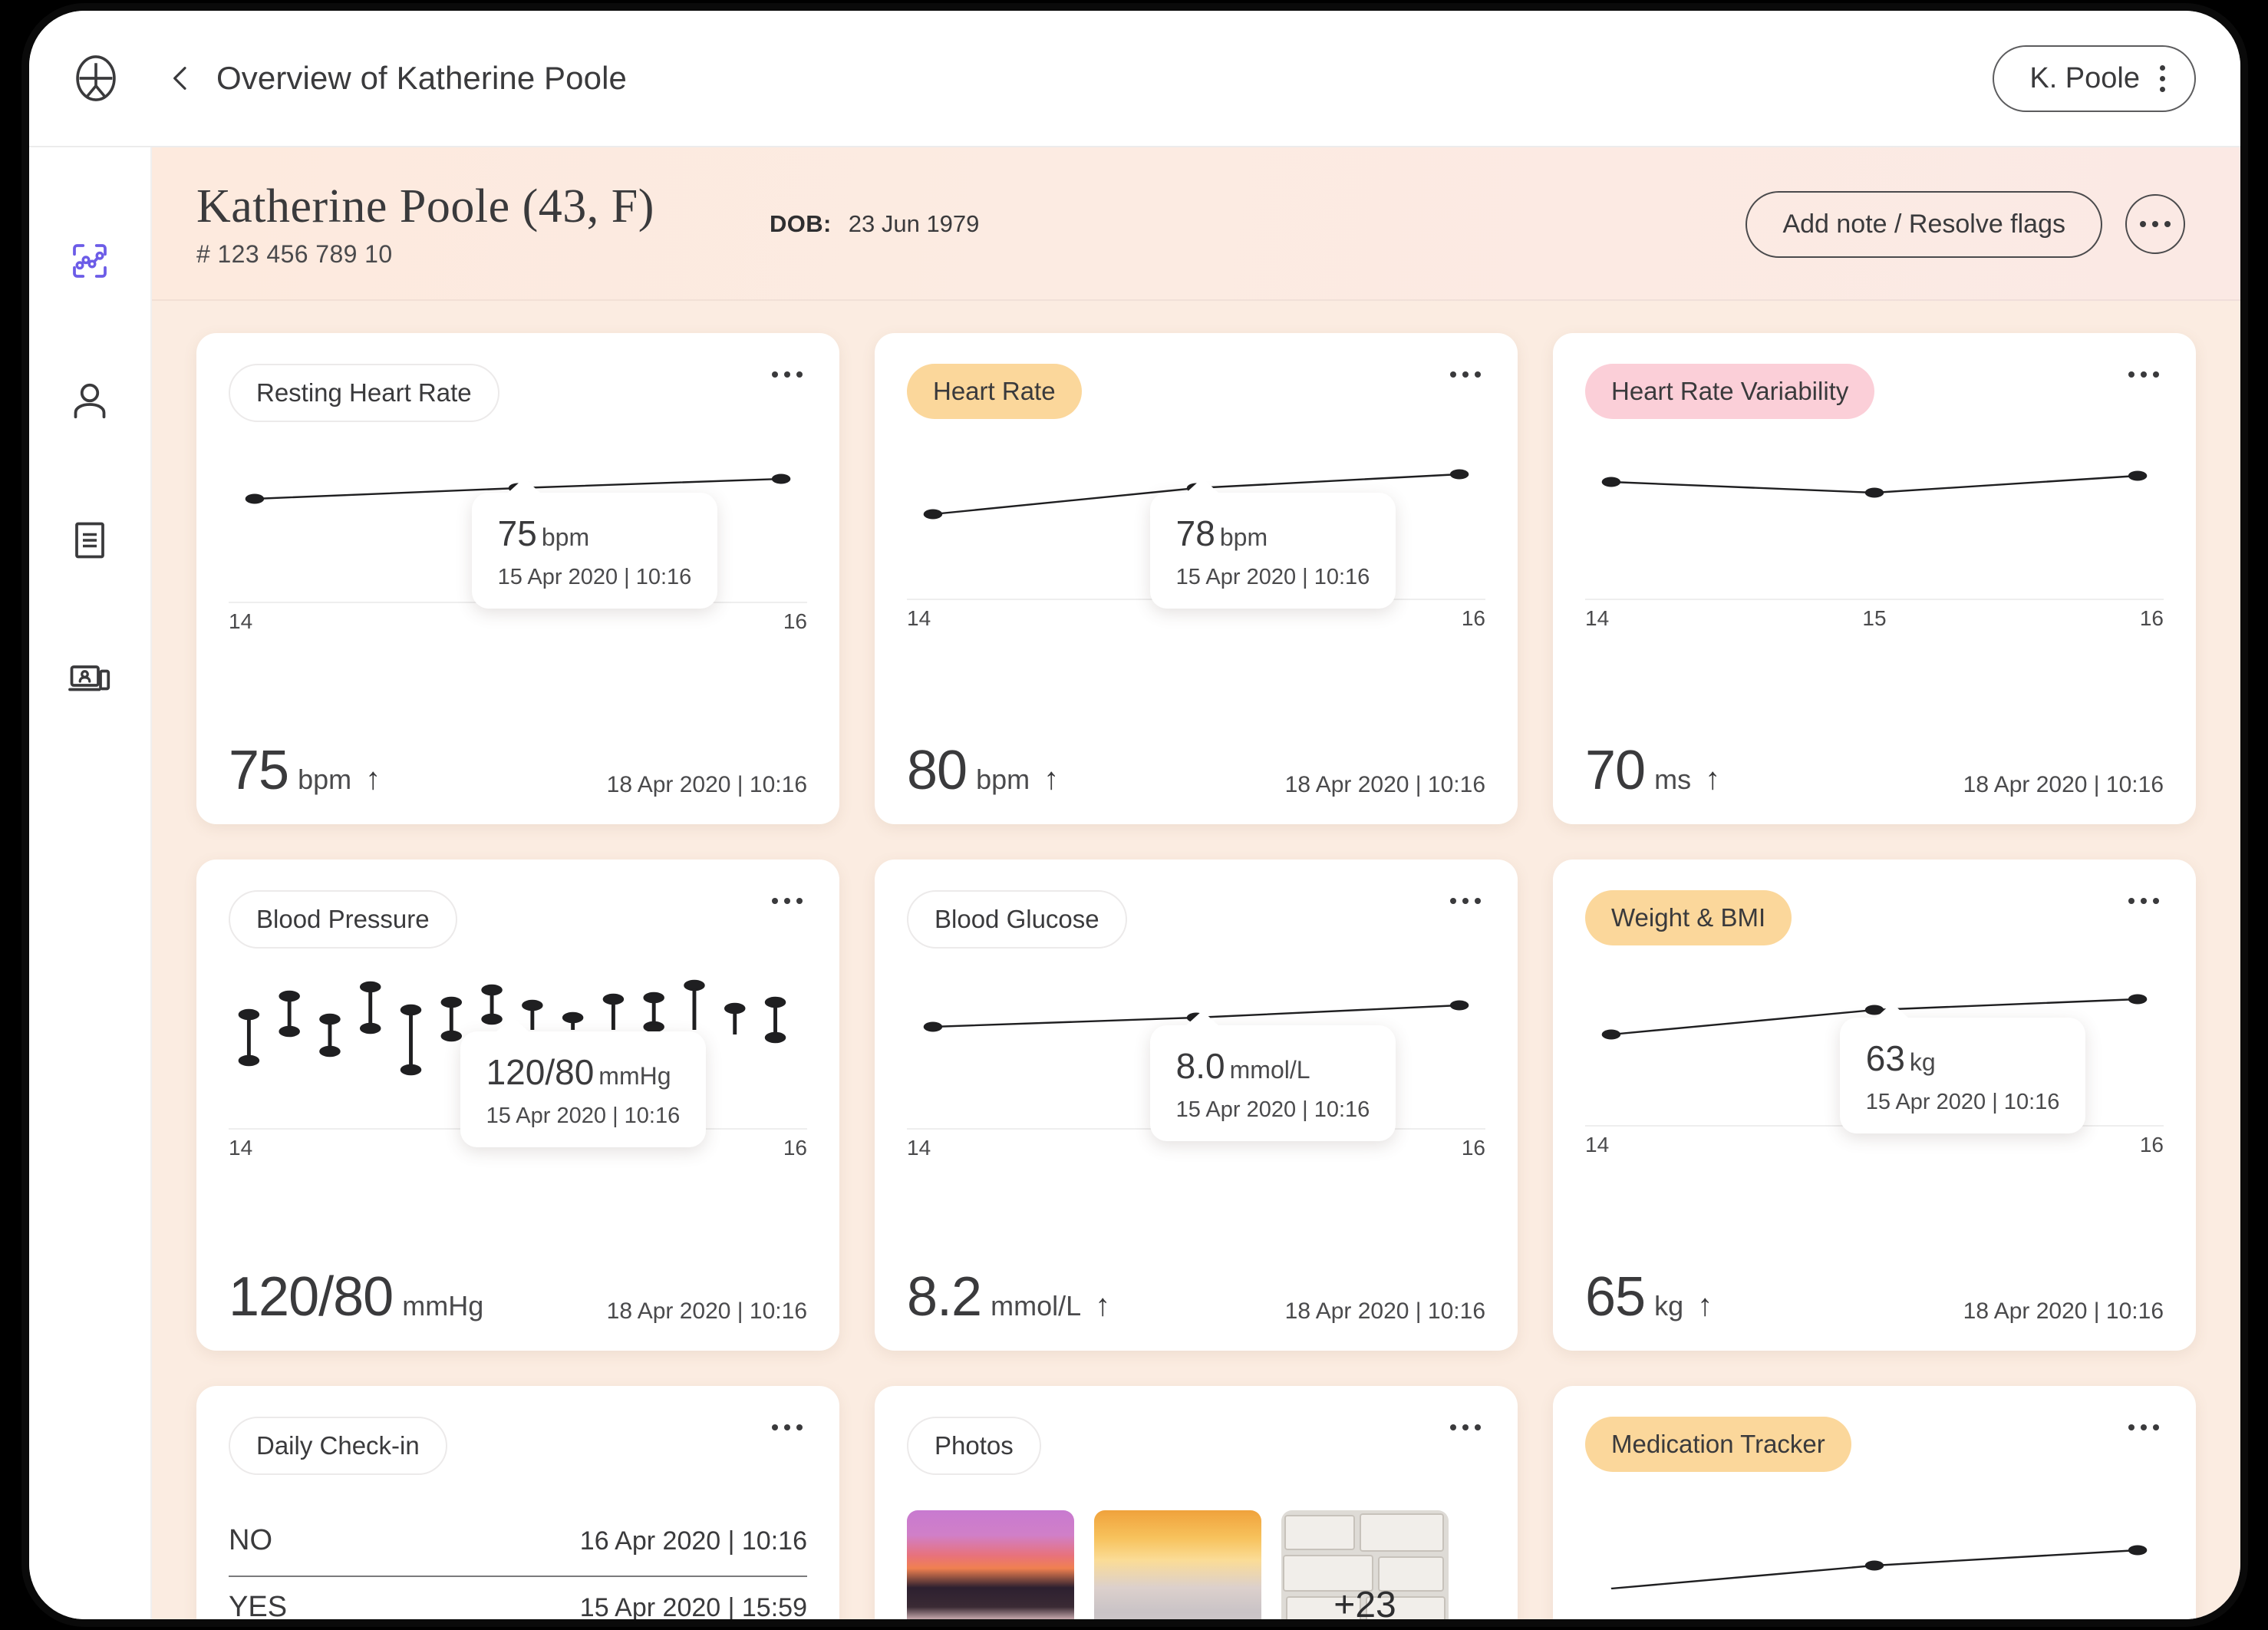 The height and width of the screenshot is (1630, 2268). Describe the element at coordinates (1196, 1502) in the screenshot. I see `metric-card-photos: Photos +23` at that location.